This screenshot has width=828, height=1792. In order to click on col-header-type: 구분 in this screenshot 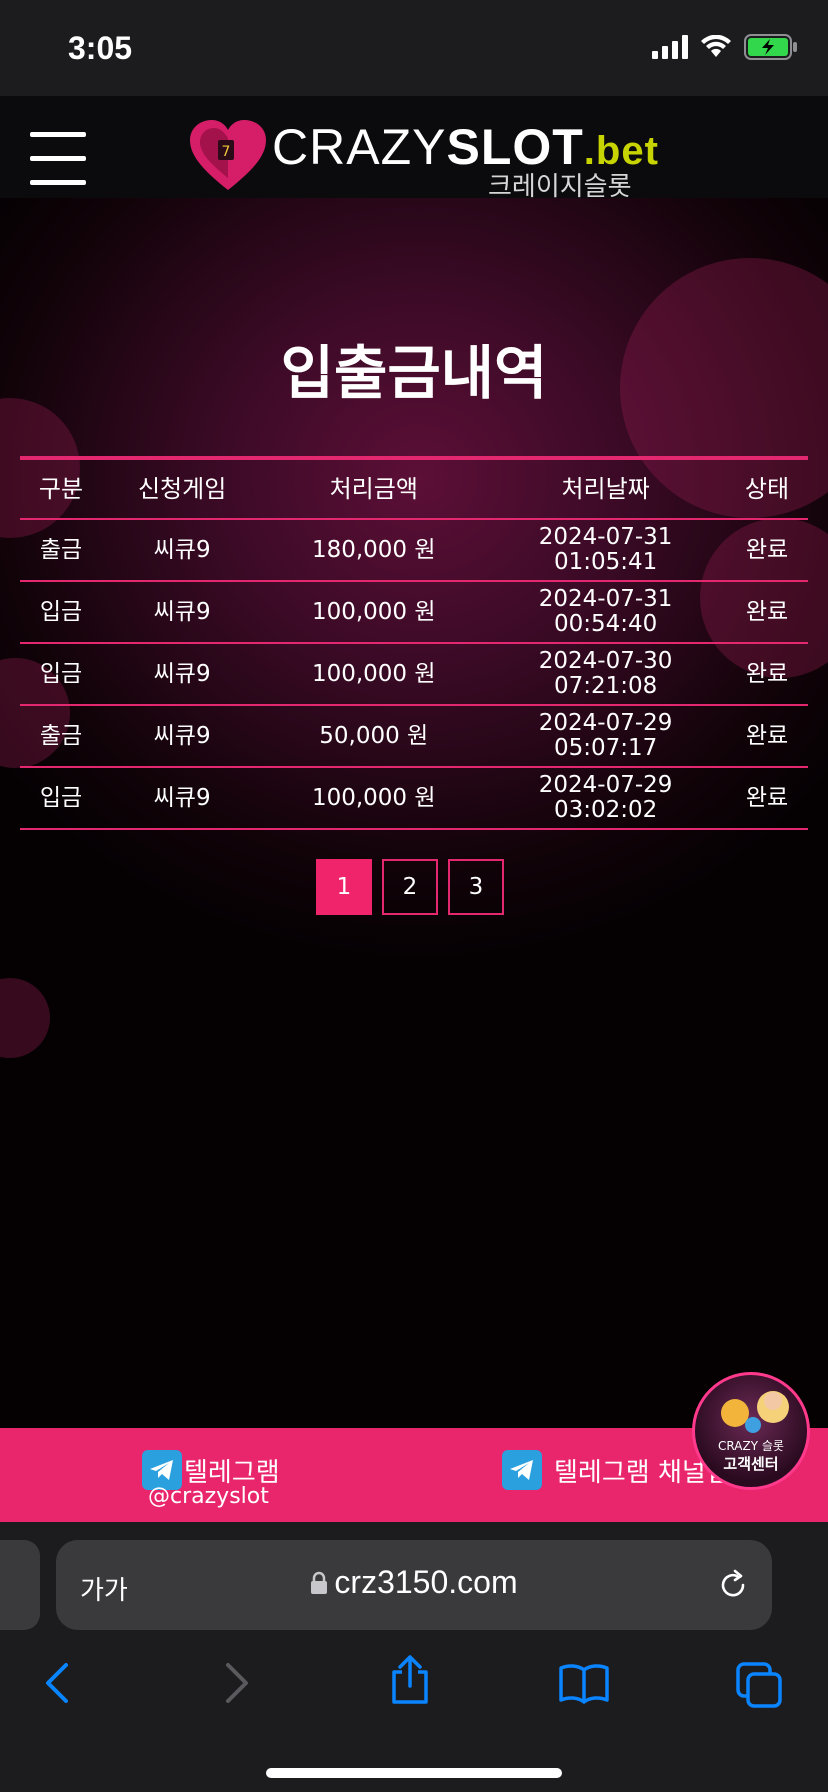, I will do `click(61, 489)`.